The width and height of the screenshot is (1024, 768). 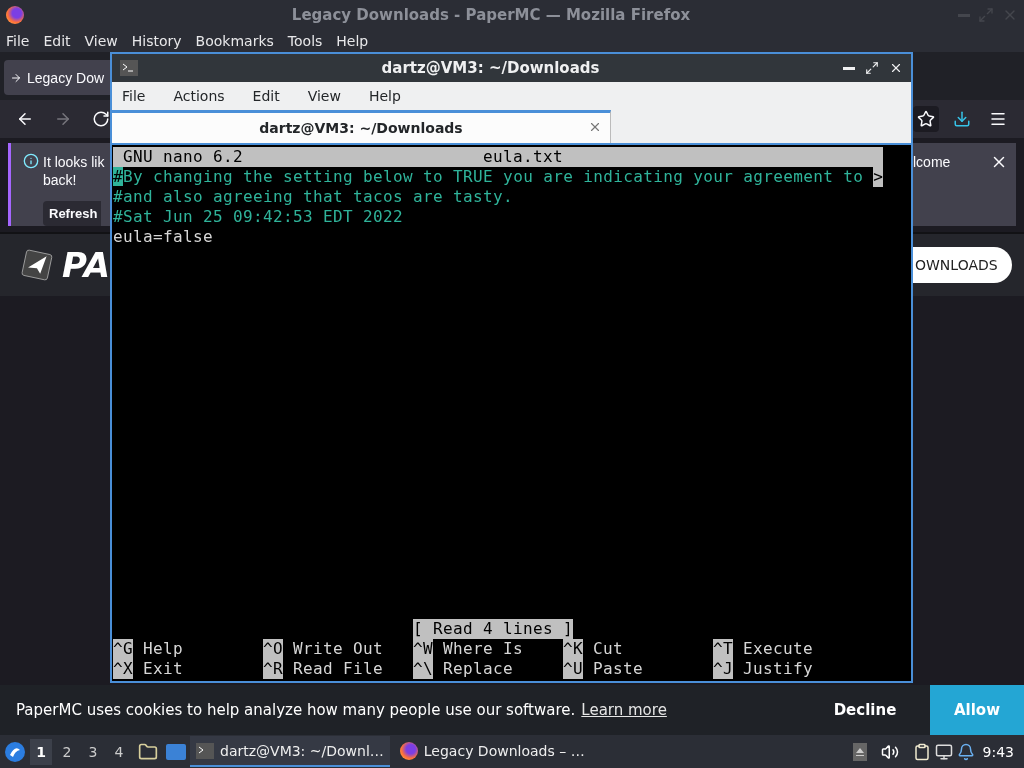 What do you see at coordinates (965, 751) in the screenshot?
I see `notification-icon` at bounding box center [965, 751].